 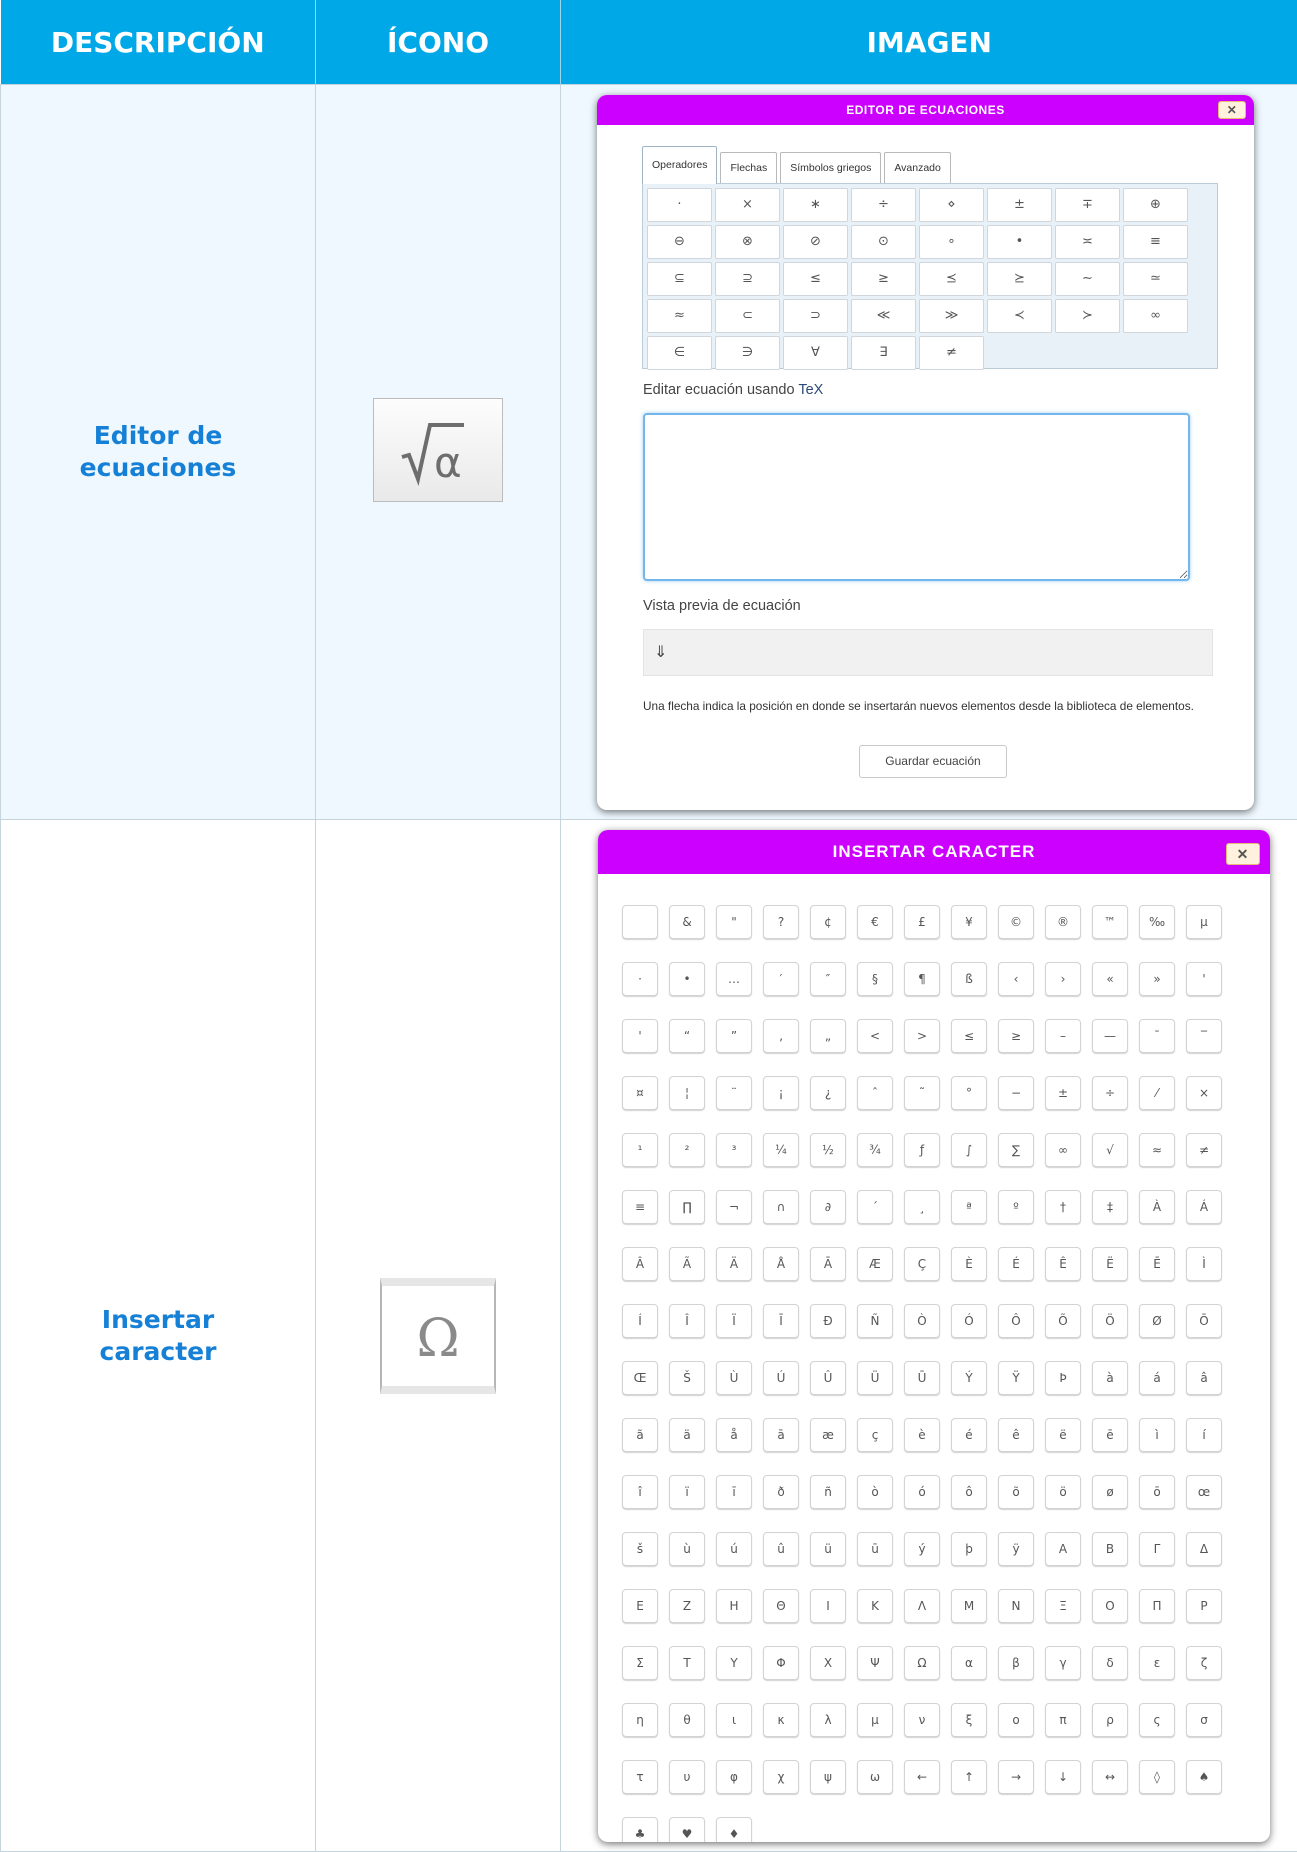 I want to click on character-button: ‰, so click(x=1157, y=922).